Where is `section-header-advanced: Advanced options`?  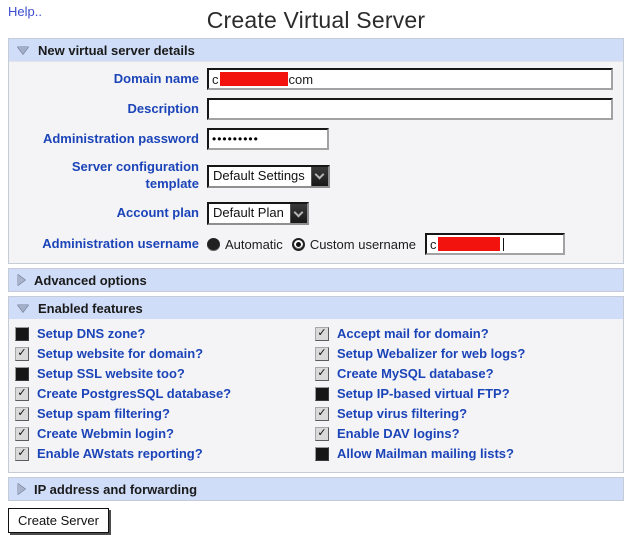 section-header-advanced: Advanced options is located at coordinates (316, 280).